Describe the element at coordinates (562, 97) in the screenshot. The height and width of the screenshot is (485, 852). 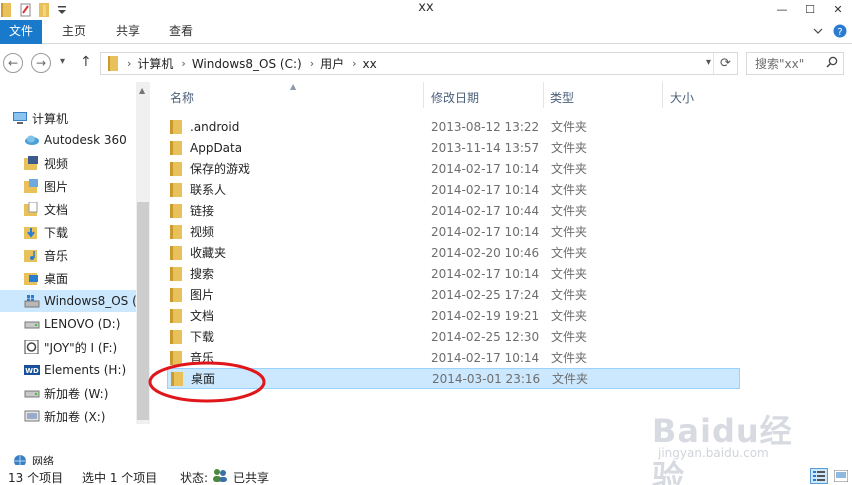
I see `column-type: 类型` at that location.